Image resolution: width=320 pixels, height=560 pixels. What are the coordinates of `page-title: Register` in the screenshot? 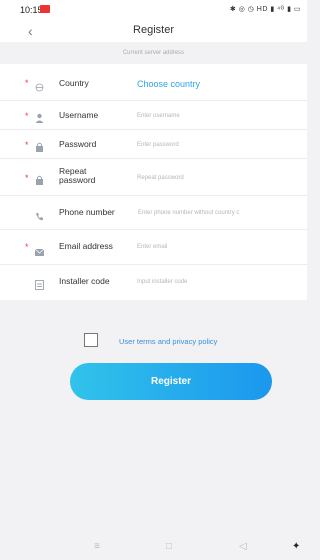 It's located at (153, 30).